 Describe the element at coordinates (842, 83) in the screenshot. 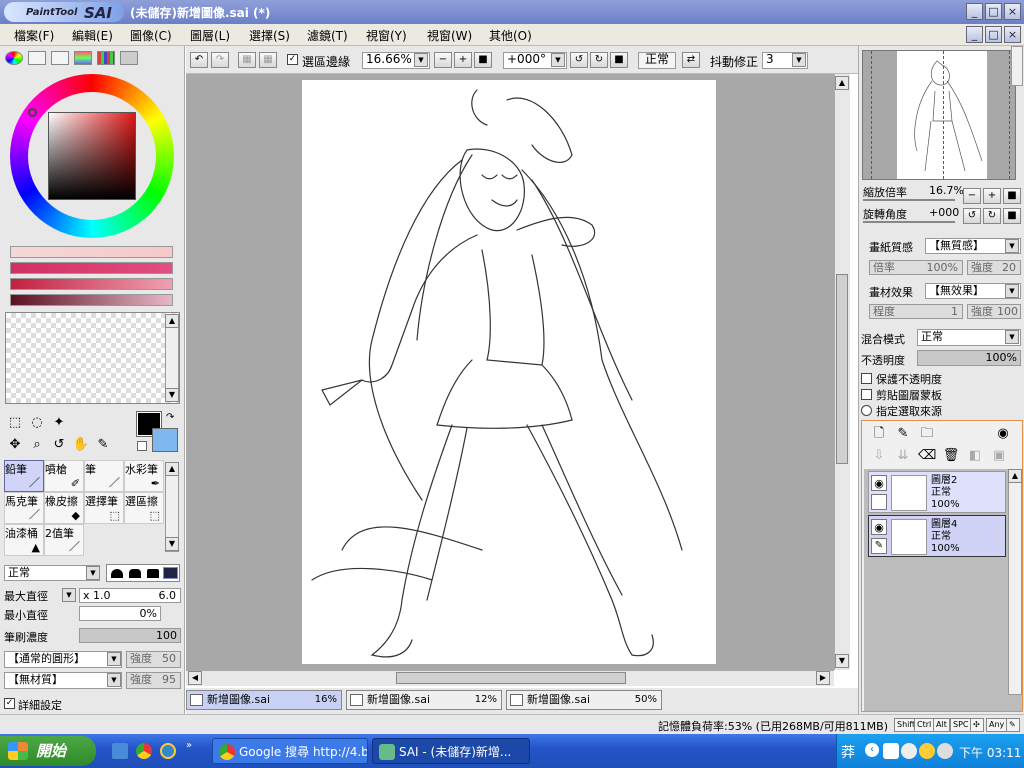

I see `canvas-scroll-up-icon: ▲` at that location.